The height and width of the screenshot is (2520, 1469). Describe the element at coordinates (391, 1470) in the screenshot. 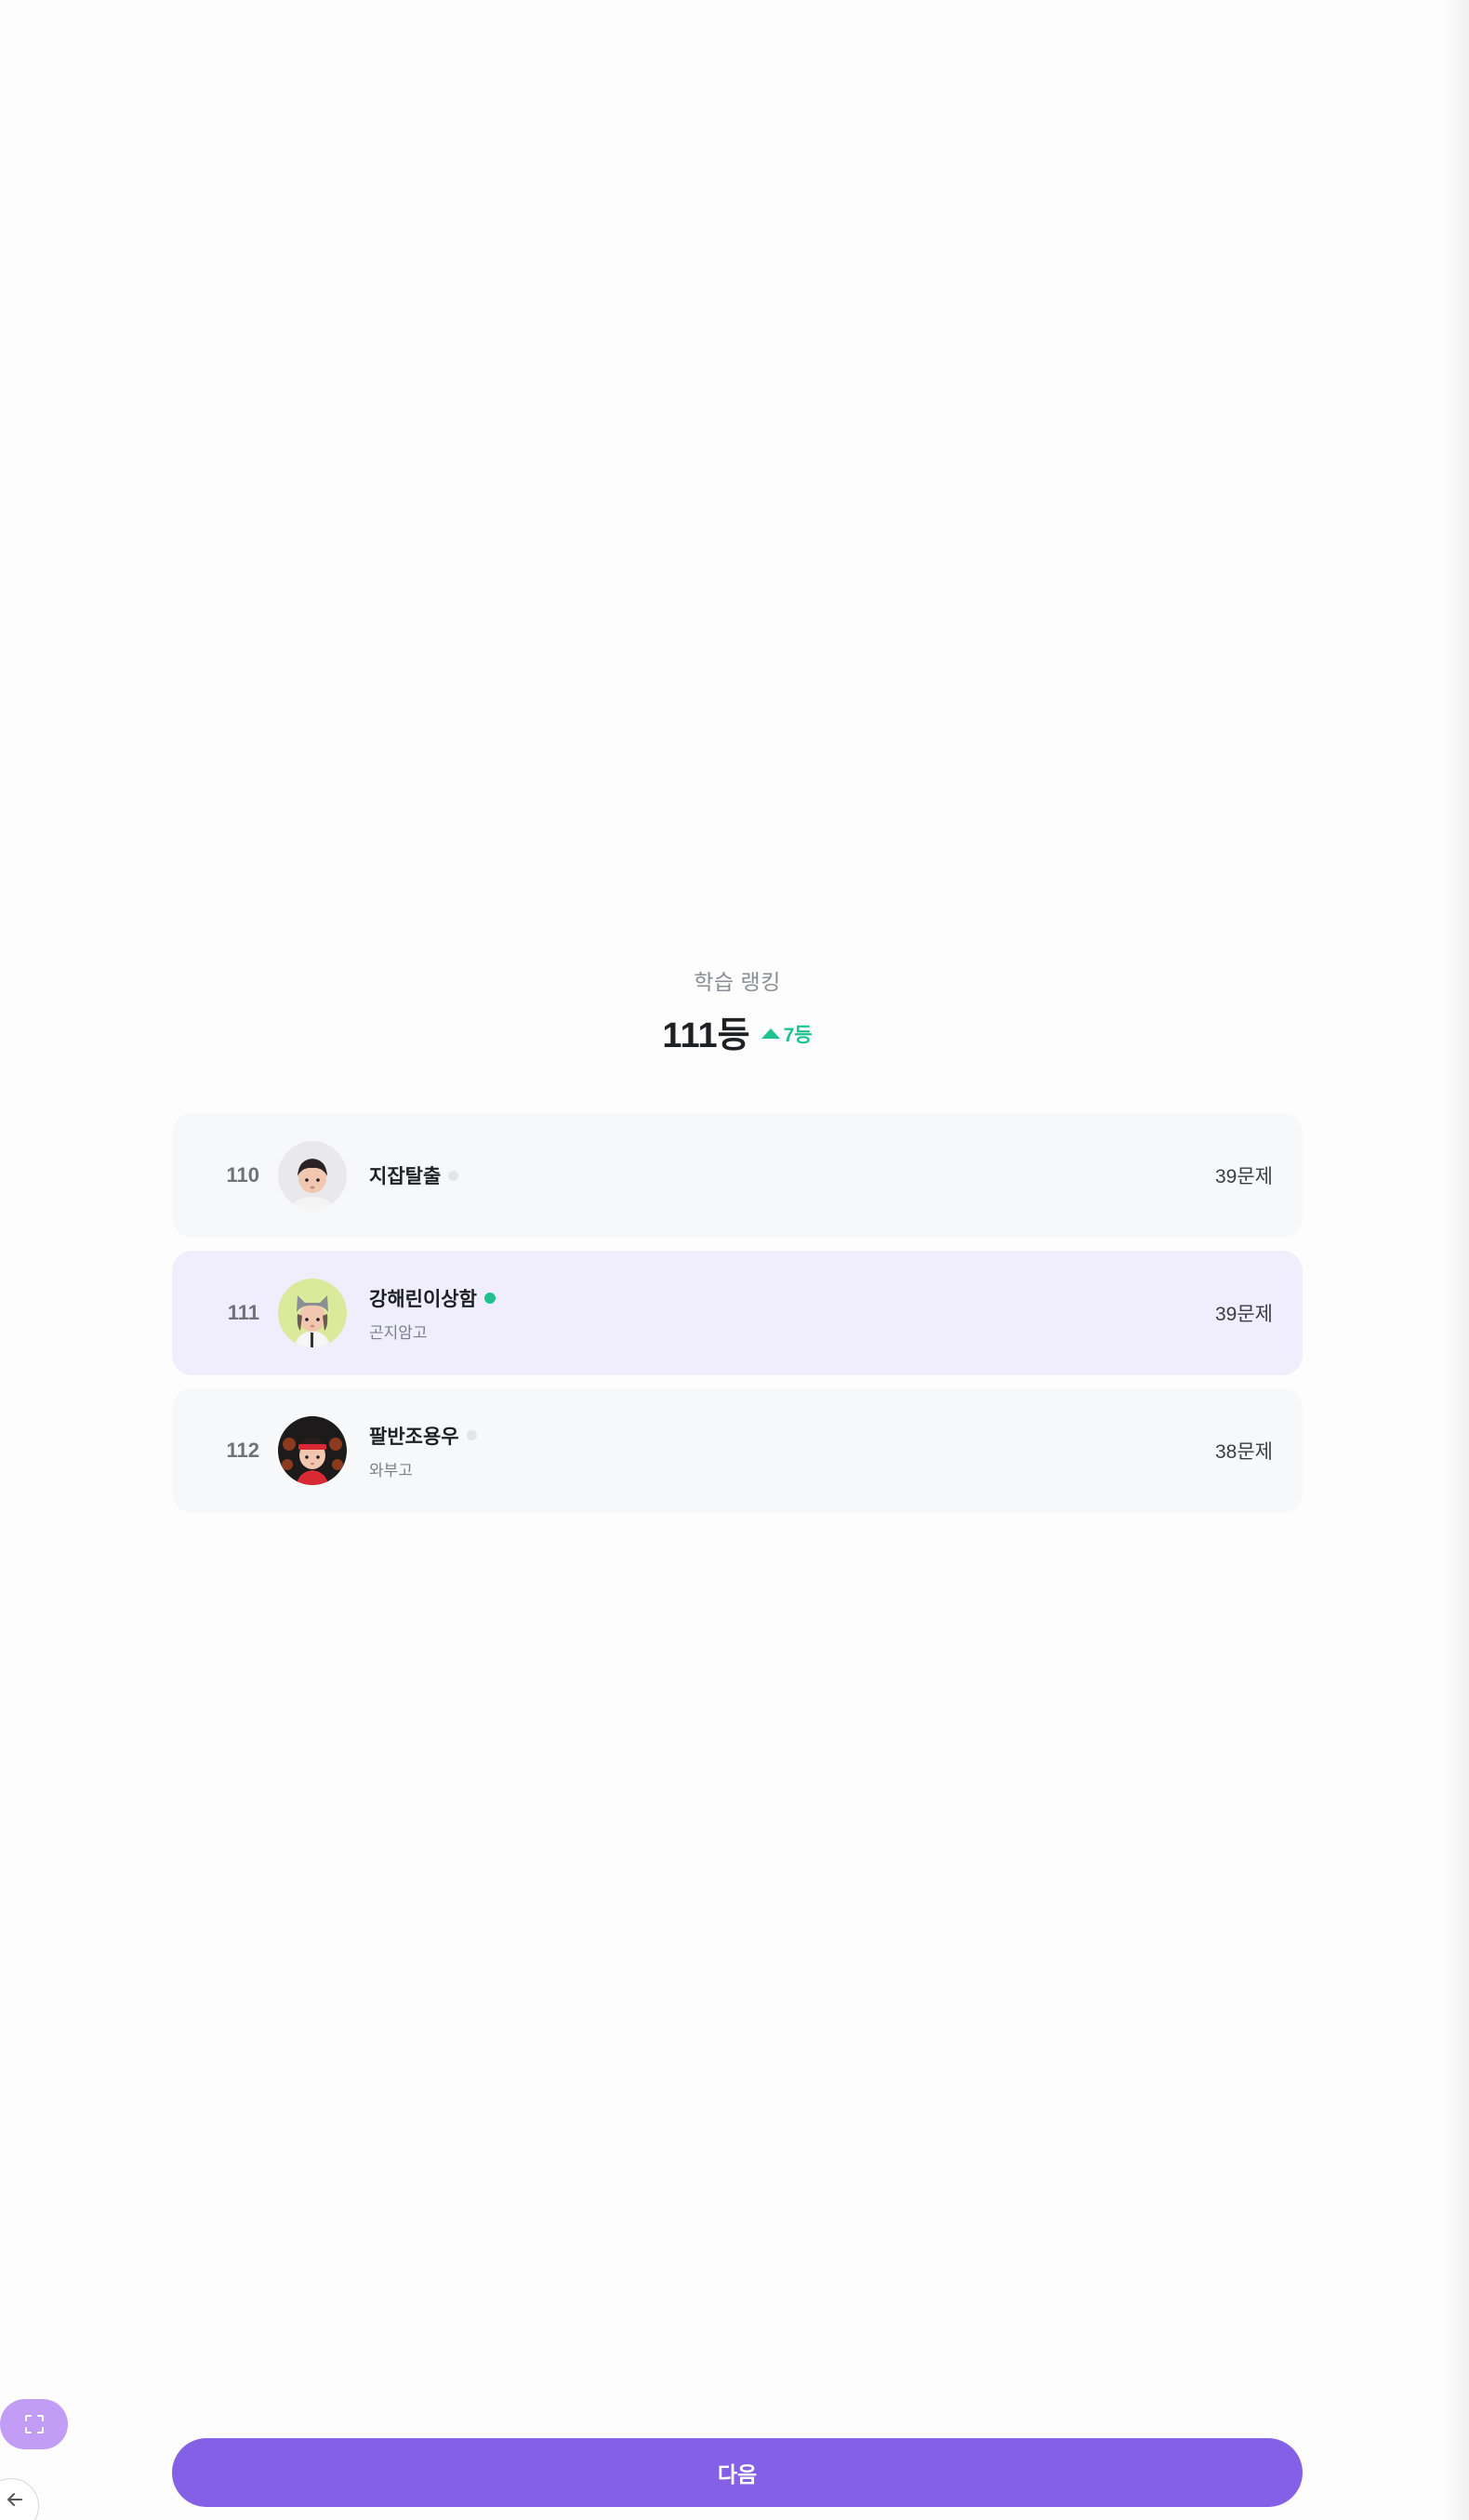

I see `school-name: 와부고` at that location.